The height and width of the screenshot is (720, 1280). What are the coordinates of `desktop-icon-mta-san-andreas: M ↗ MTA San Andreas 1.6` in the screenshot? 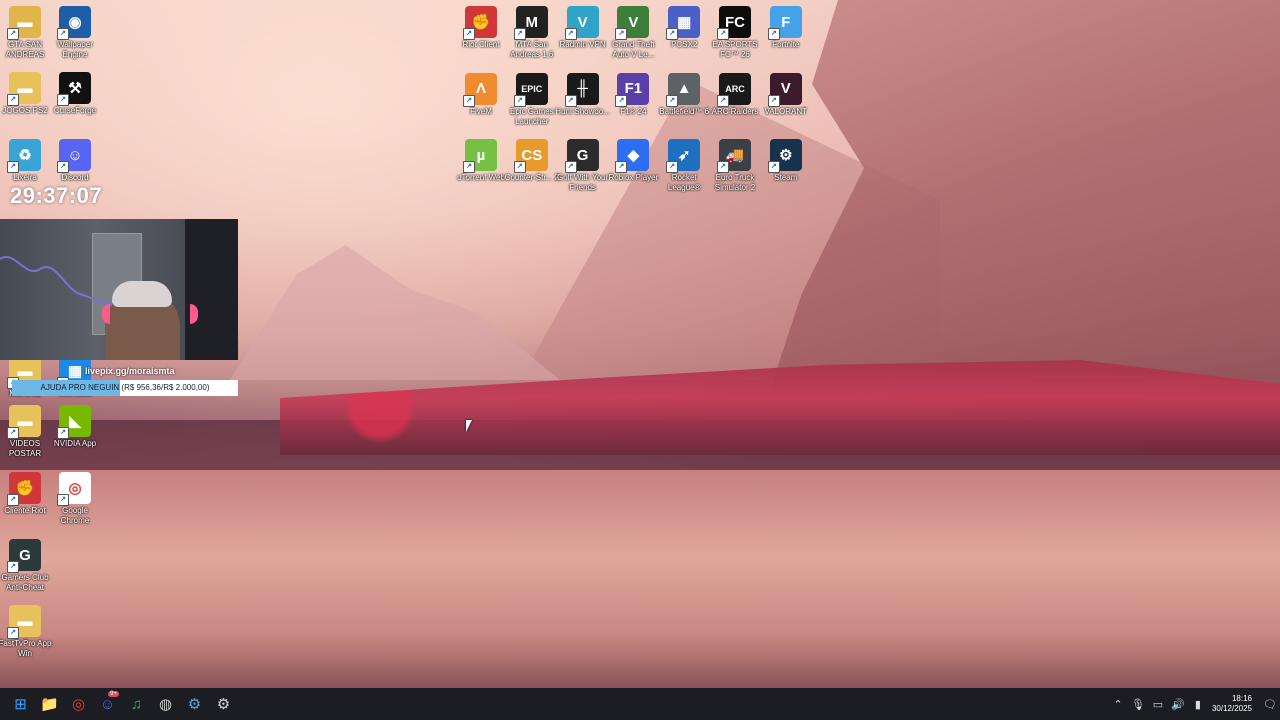 It's located at (532, 32).